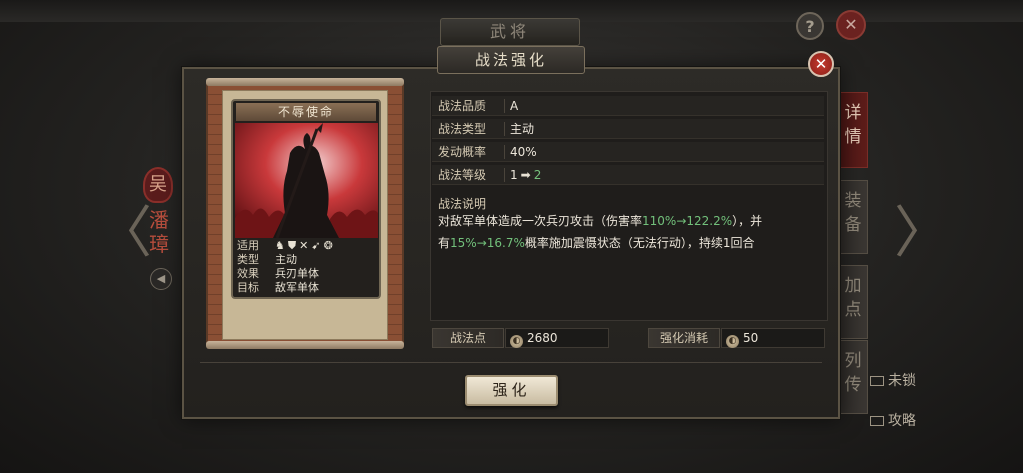  What do you see at coordinates (922, 234) in the screenshot?
I see `next-hero-arrow-icon: 〉` at bounding box center [922, 234].